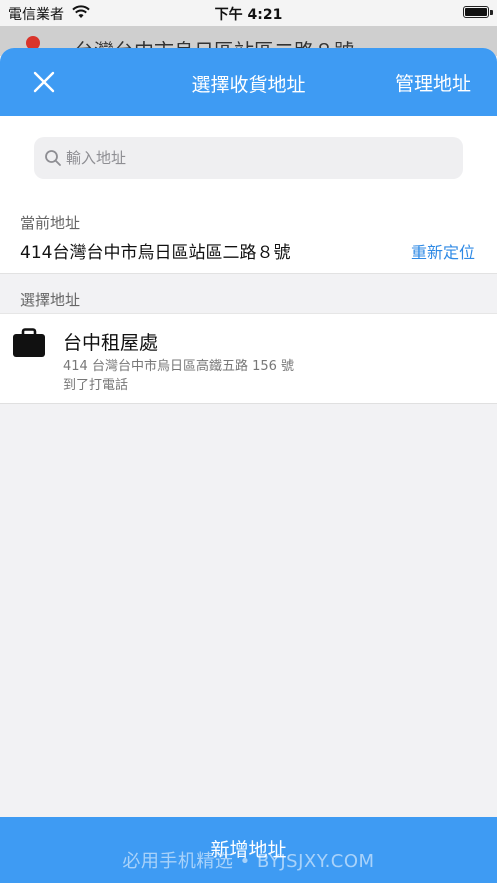 Image resolution: width=497 pixels, height=883 pixels. What do you see at coordinates (248, 236) in the screenshot?
I see `current-address-section: 當前地址 414台灣台中市烏日區站區二路８號 重新定位` at bounding box center [248, 236].